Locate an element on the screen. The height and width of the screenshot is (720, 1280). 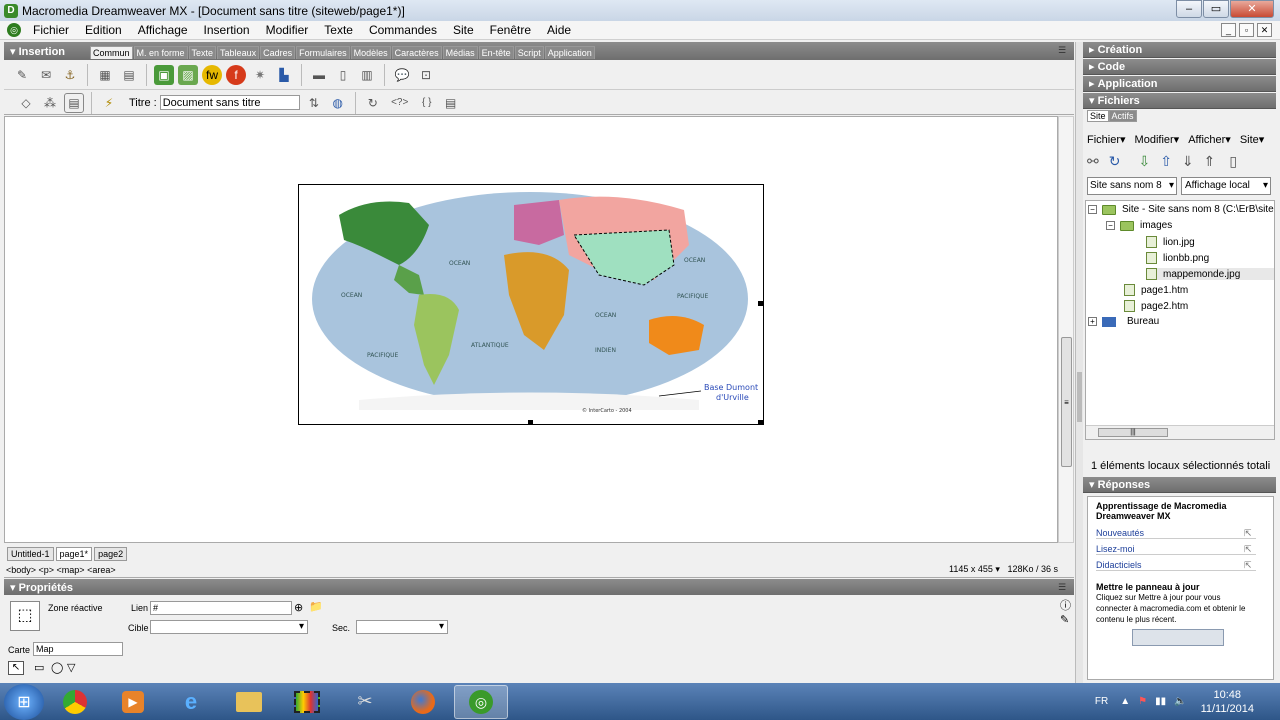
table-icon: ▦ is located at coordinates (105, 75).